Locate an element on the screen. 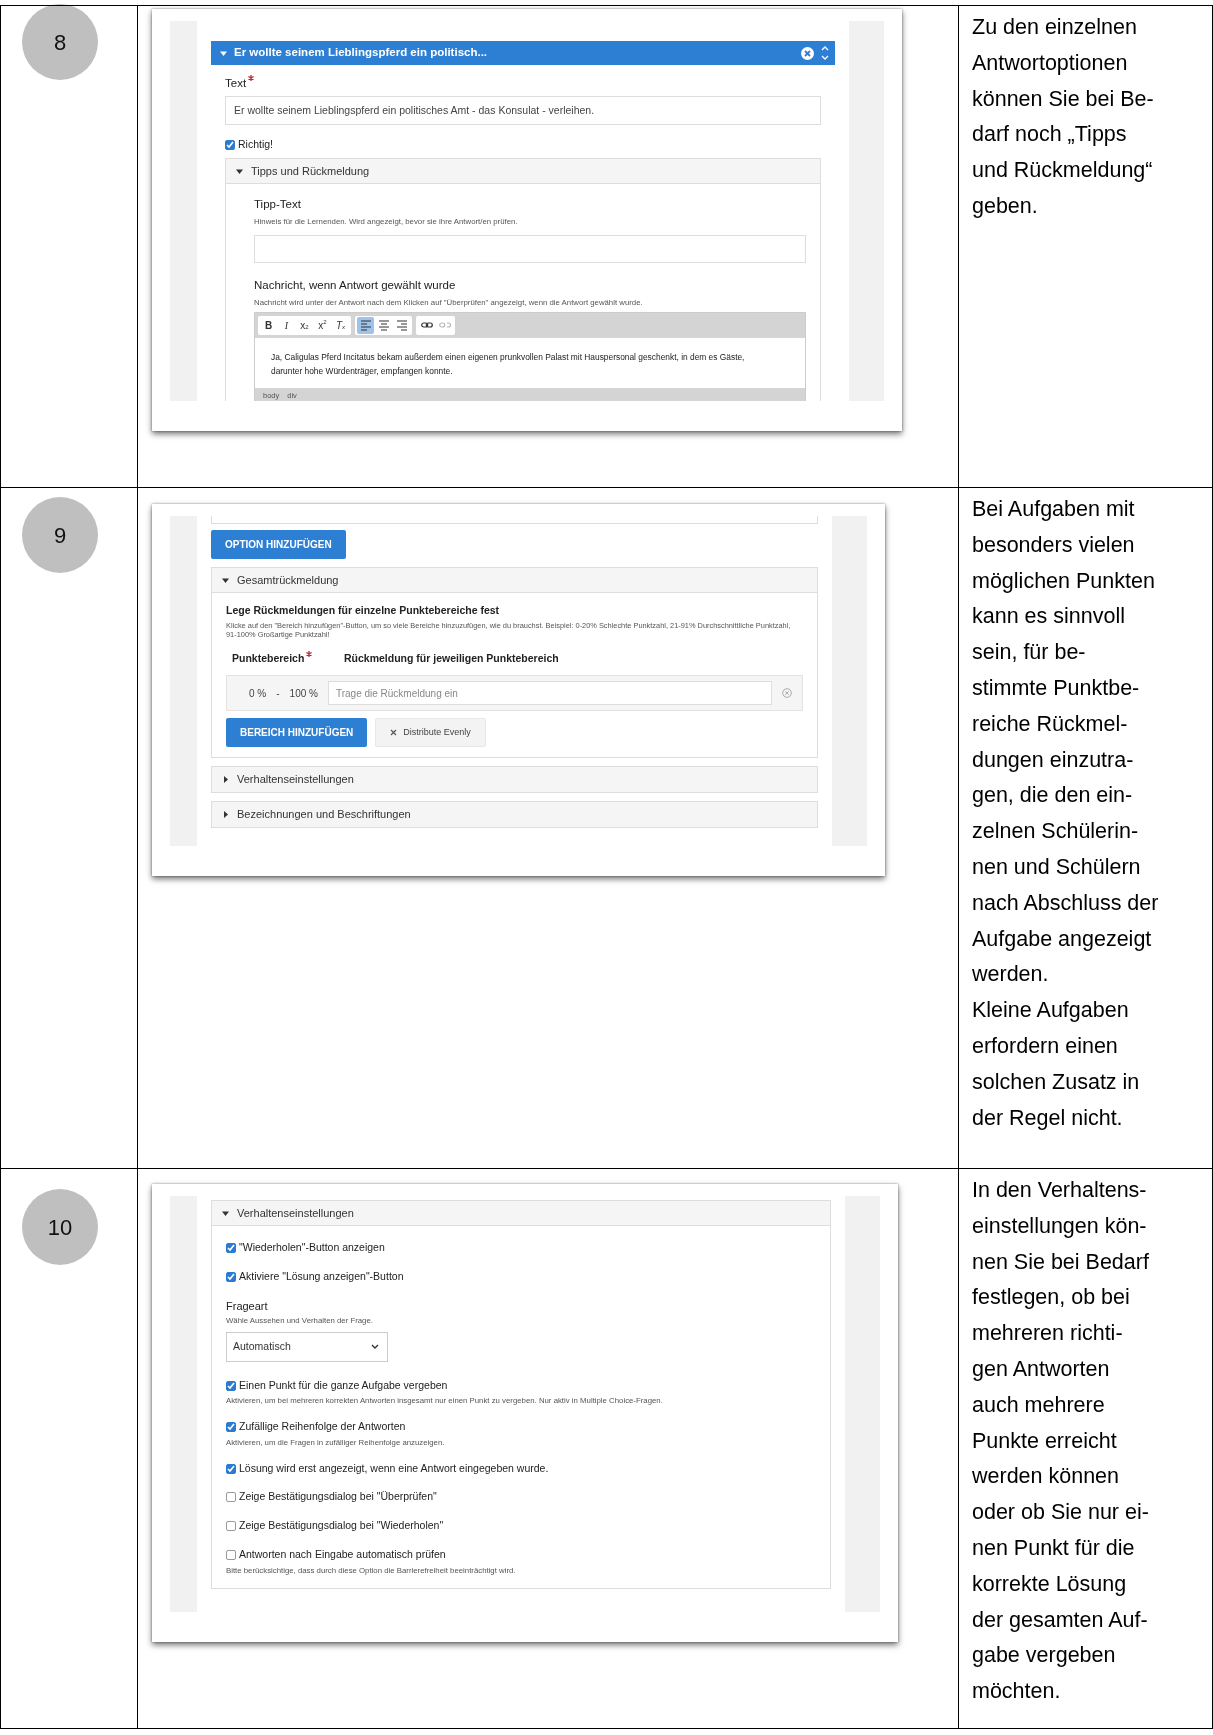  checkbox-label: Zufällige Reihenfolge der Antworten is located at coordinates (322, 1427).